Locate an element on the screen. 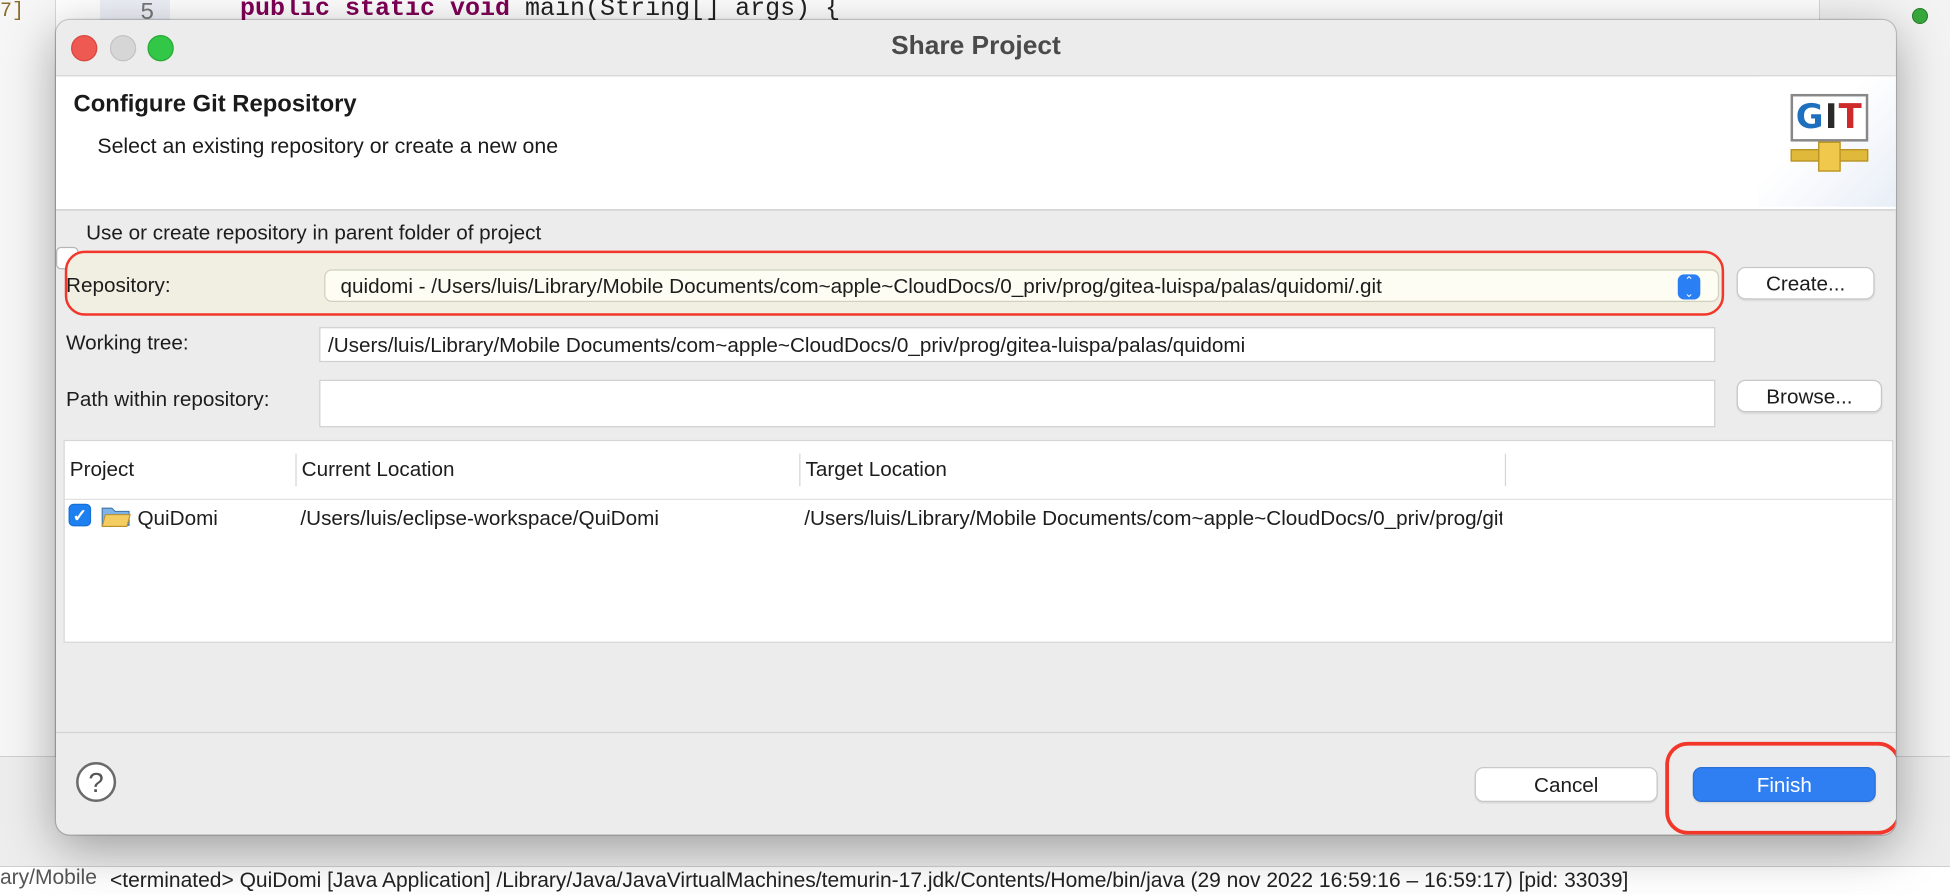  git-logo-g: G is located at coordinates (1810, 117).